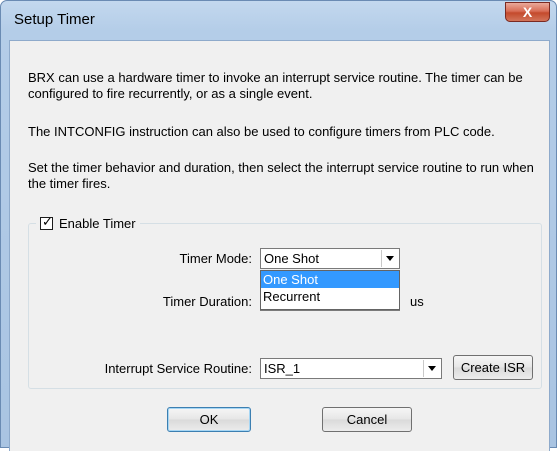 The image size is (559, 451). I want to click on timer-duration-unit: us, so click(417, 301).